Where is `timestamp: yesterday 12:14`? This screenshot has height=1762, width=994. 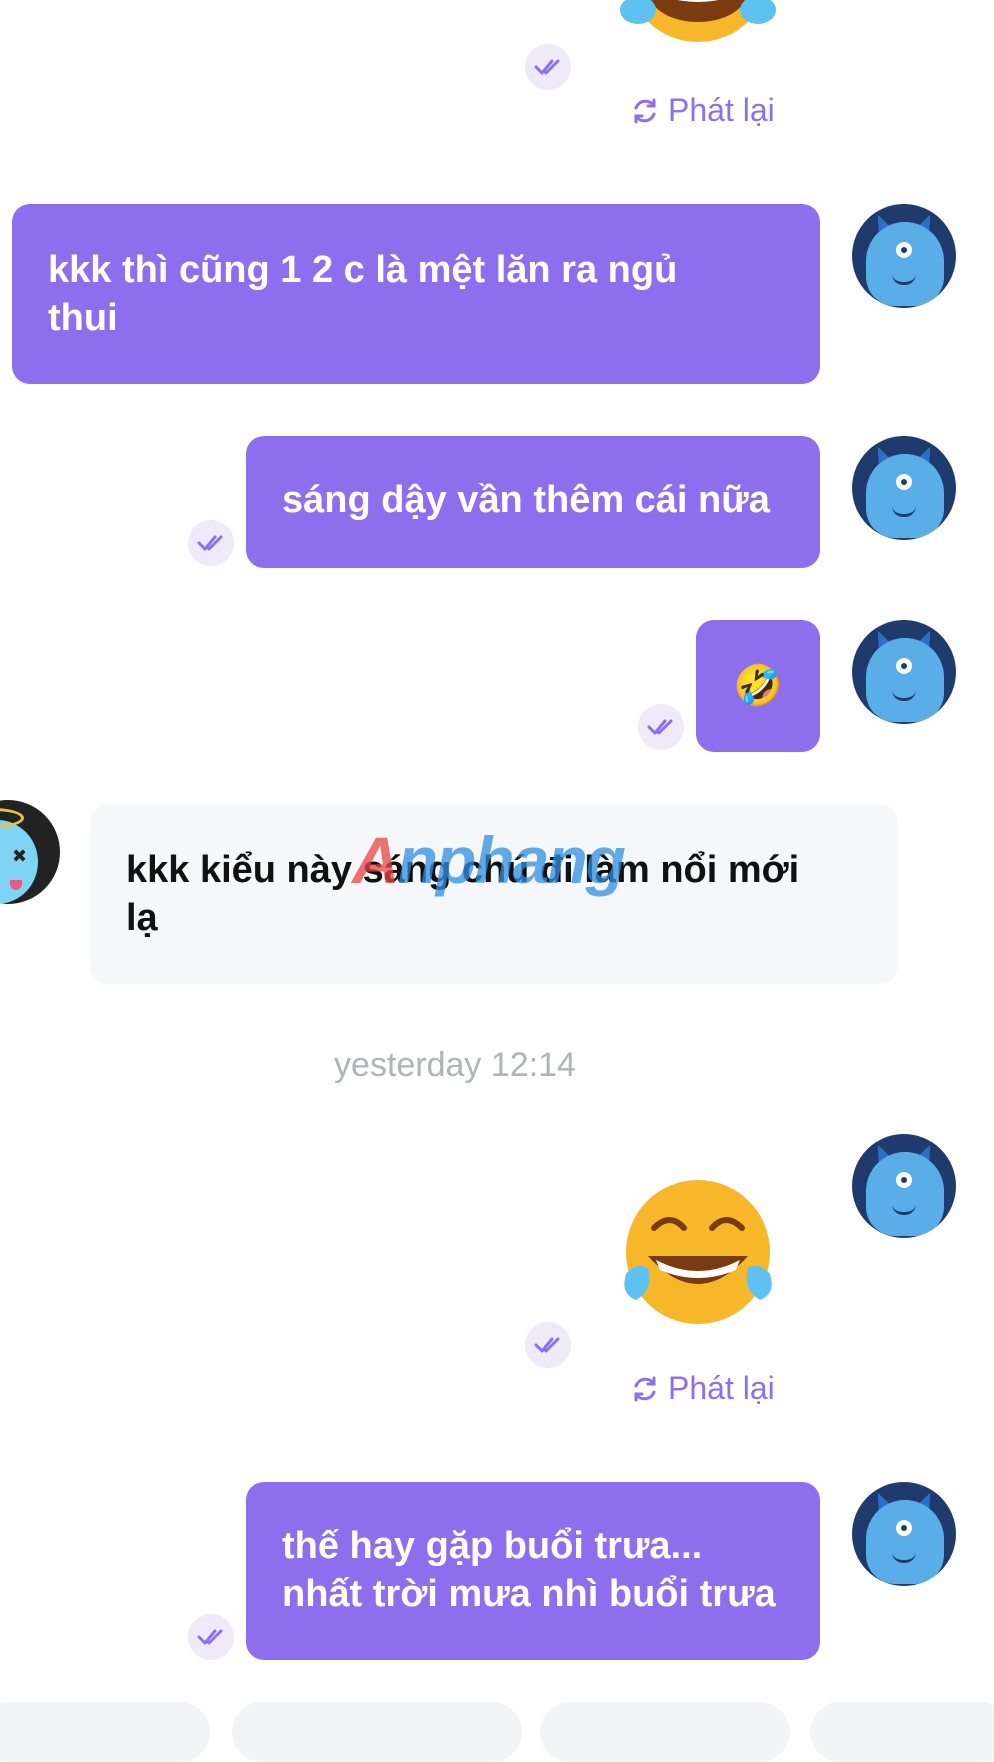
timestamp: yesterday 12:14 is located at coordinates (455, 1065).